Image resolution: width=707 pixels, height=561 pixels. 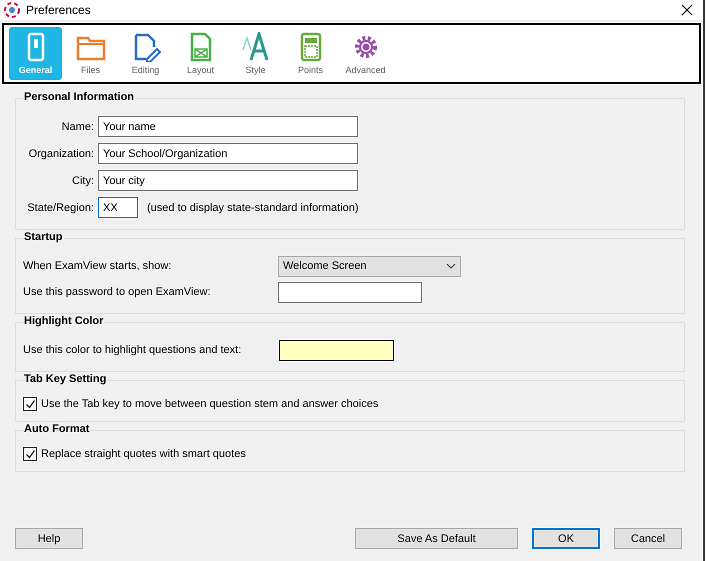 I want to click on group-title: Personal Information, so click(x=79, y=97).